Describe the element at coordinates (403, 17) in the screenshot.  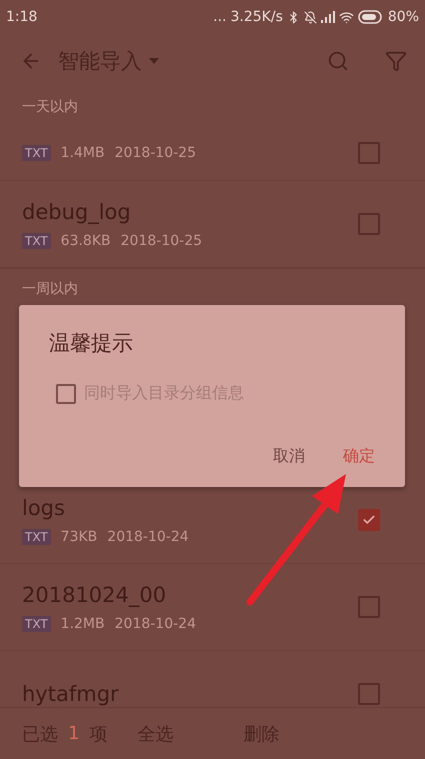
I see `battery-percent: 80%` at that location.